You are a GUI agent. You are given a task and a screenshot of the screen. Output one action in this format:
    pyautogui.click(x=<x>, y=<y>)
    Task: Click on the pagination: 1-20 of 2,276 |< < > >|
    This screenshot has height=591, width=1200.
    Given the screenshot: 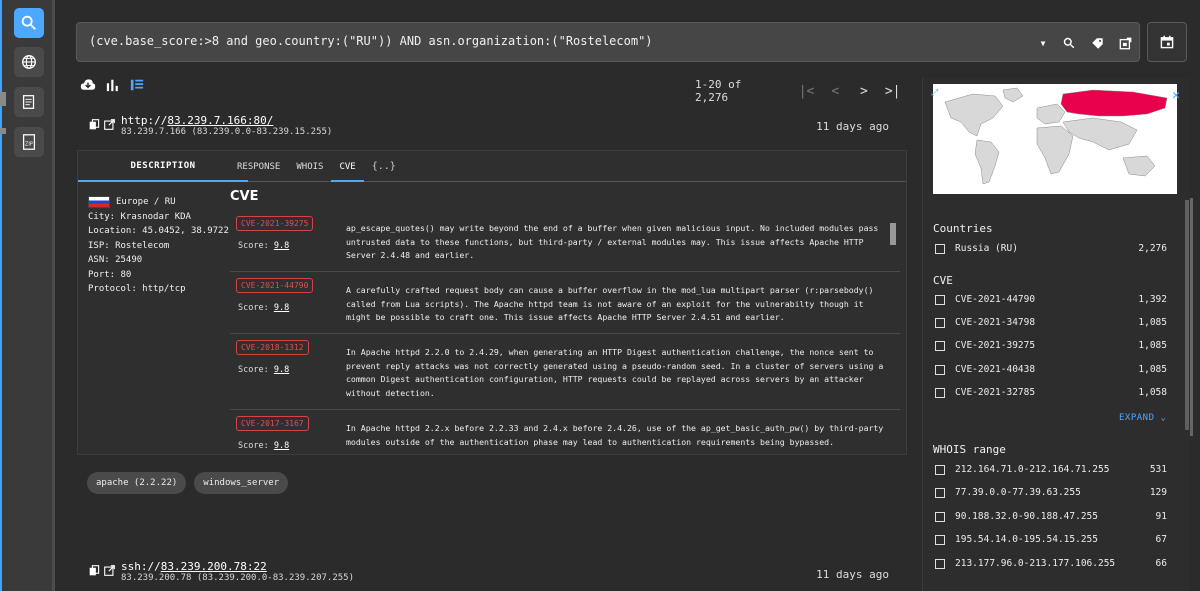 What is the action you would take?
    pyautogui.click(x=801, y=91)
    